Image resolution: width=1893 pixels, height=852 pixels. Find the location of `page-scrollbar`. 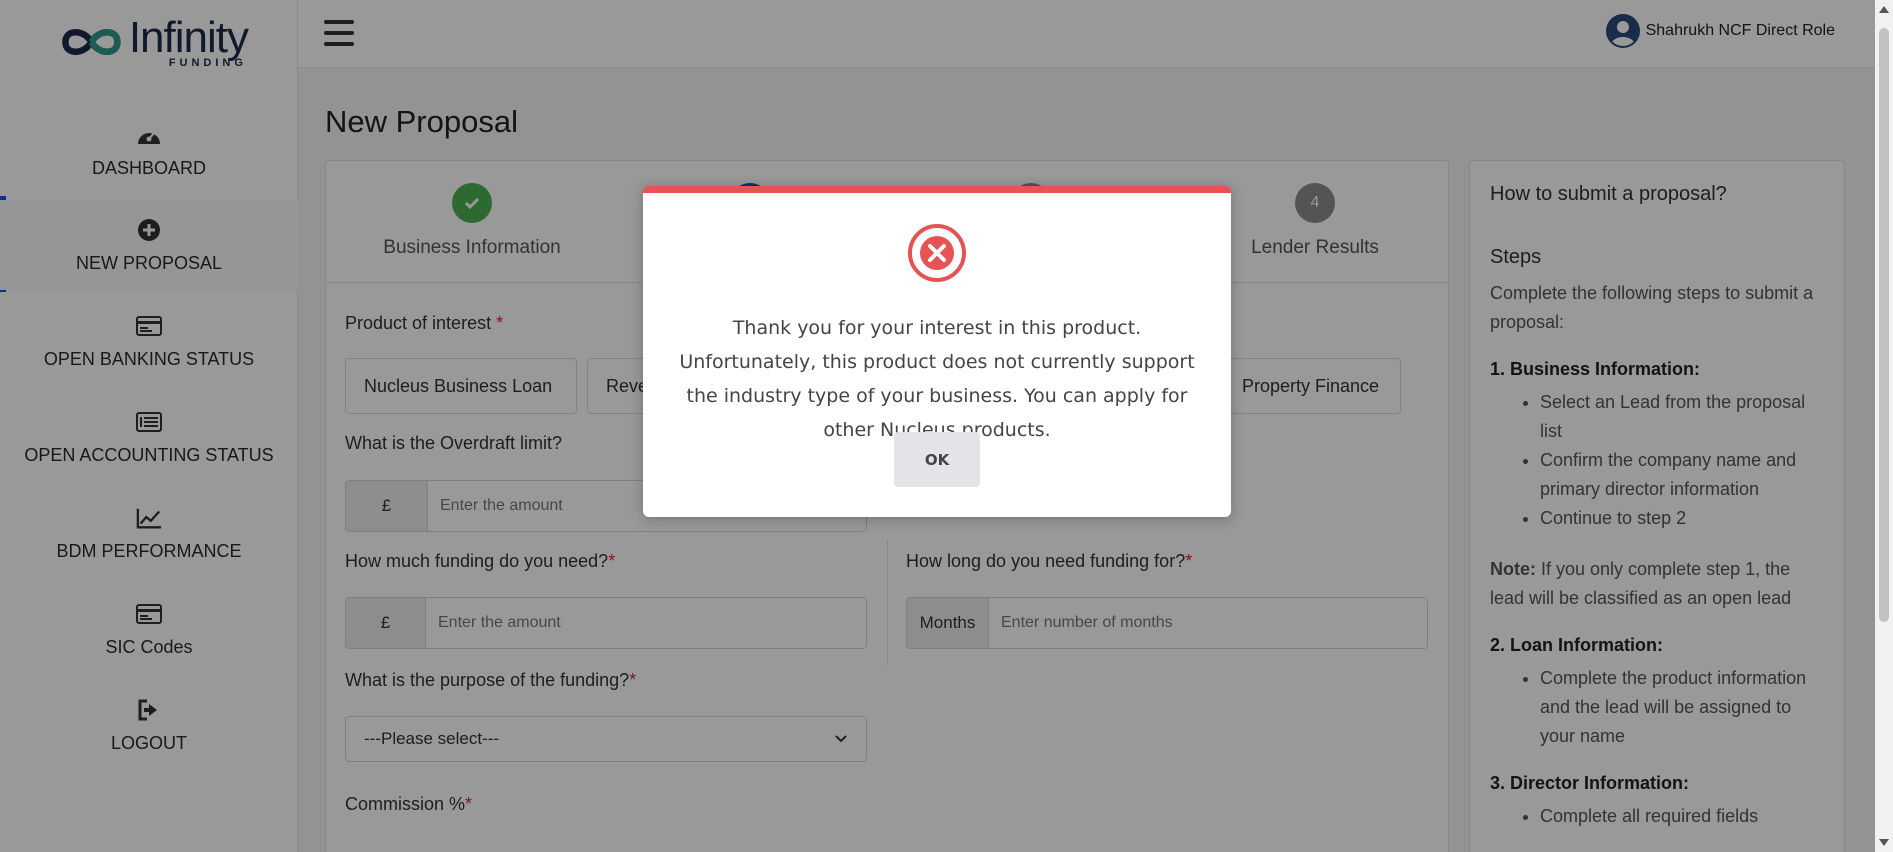

page-scrollbar is located at coordinates (1884, 426).